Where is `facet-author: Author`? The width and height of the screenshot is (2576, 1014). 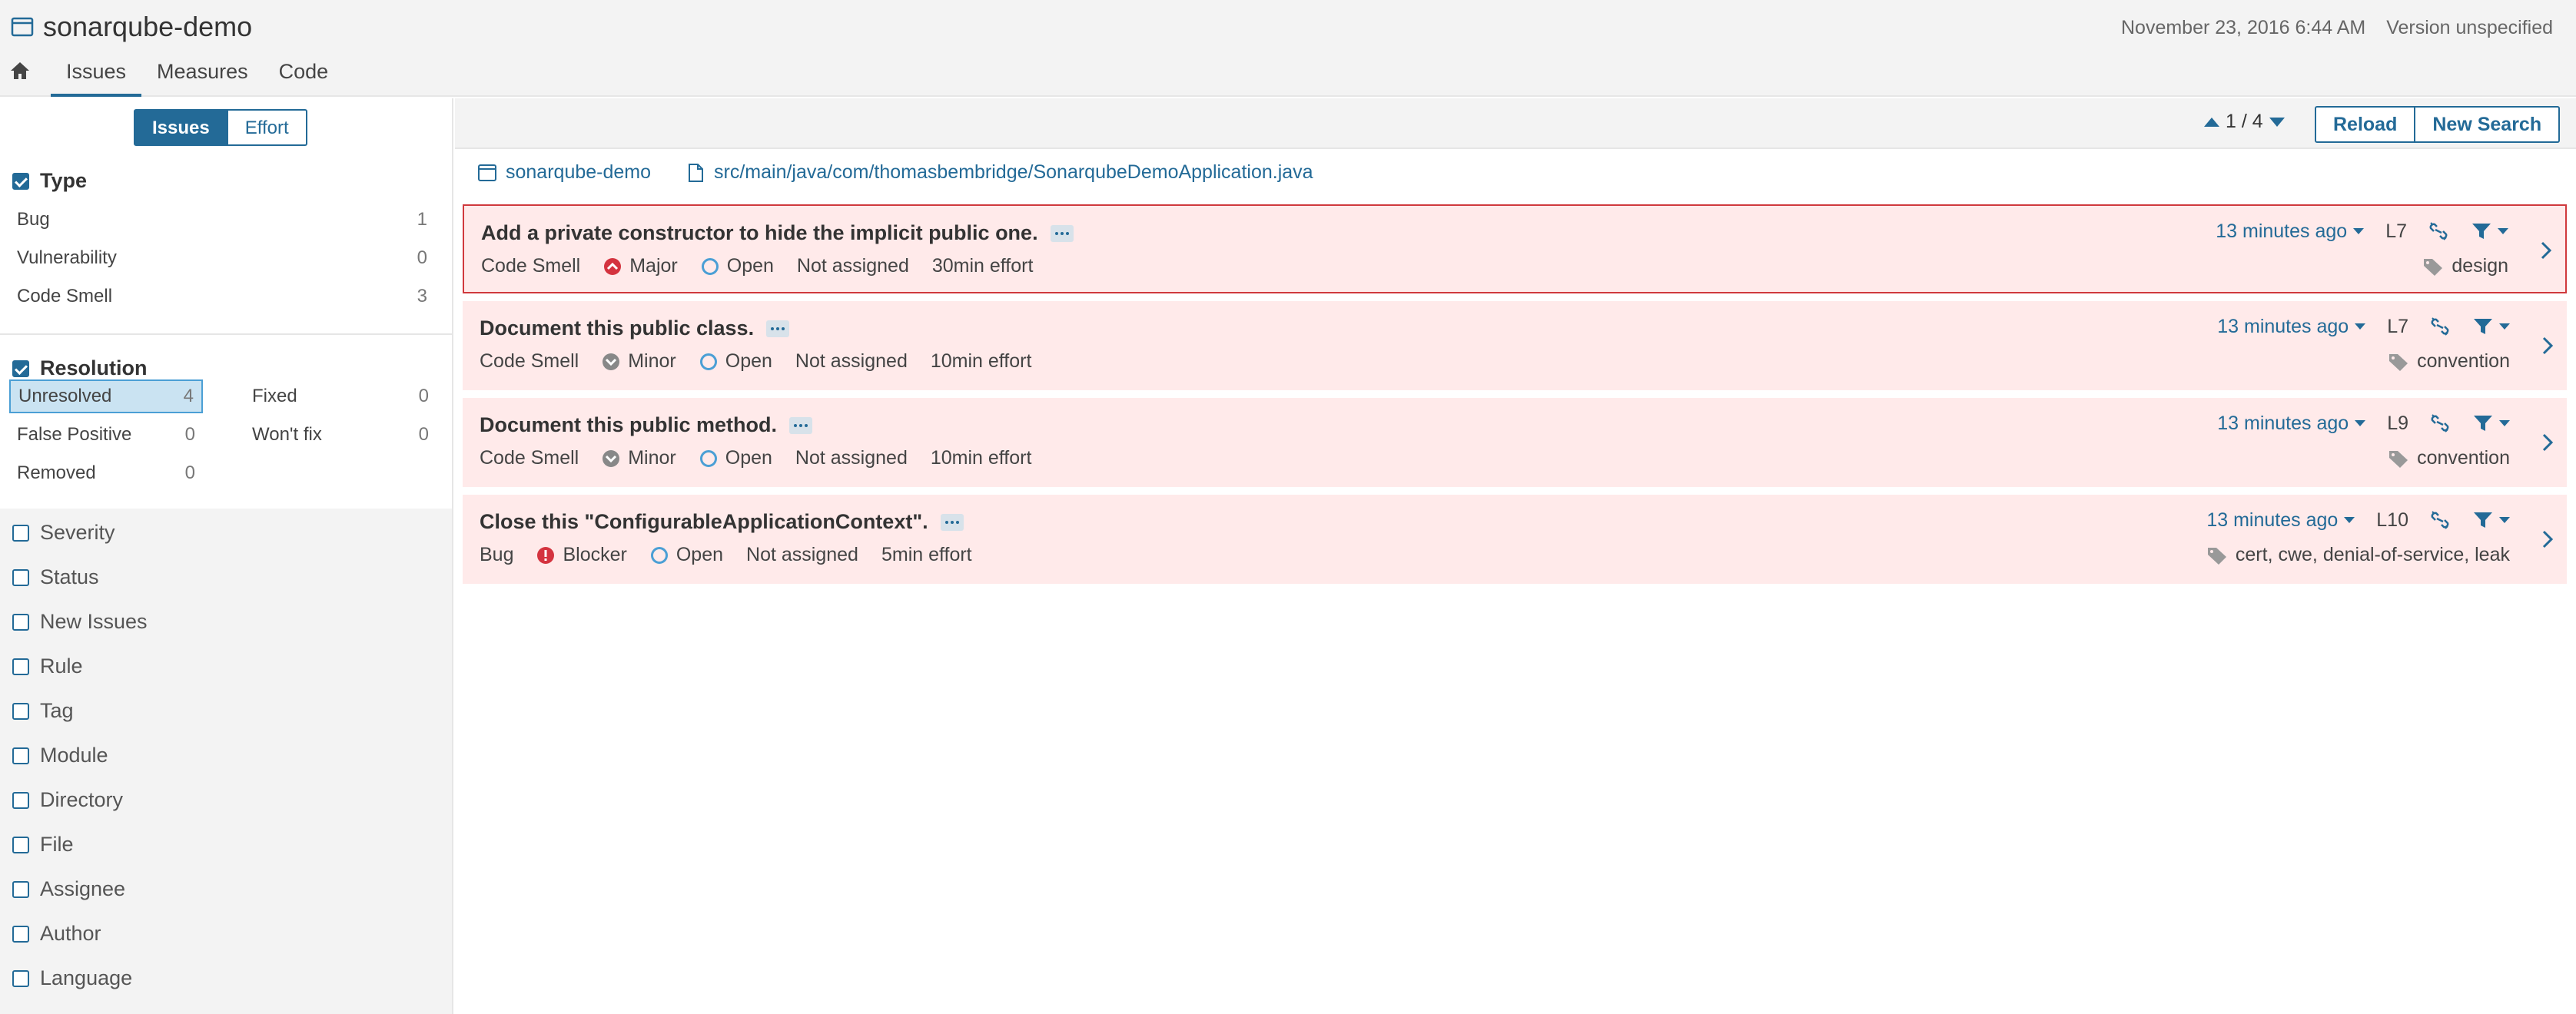
facet-author: Author is located at coordinates (57, 934).